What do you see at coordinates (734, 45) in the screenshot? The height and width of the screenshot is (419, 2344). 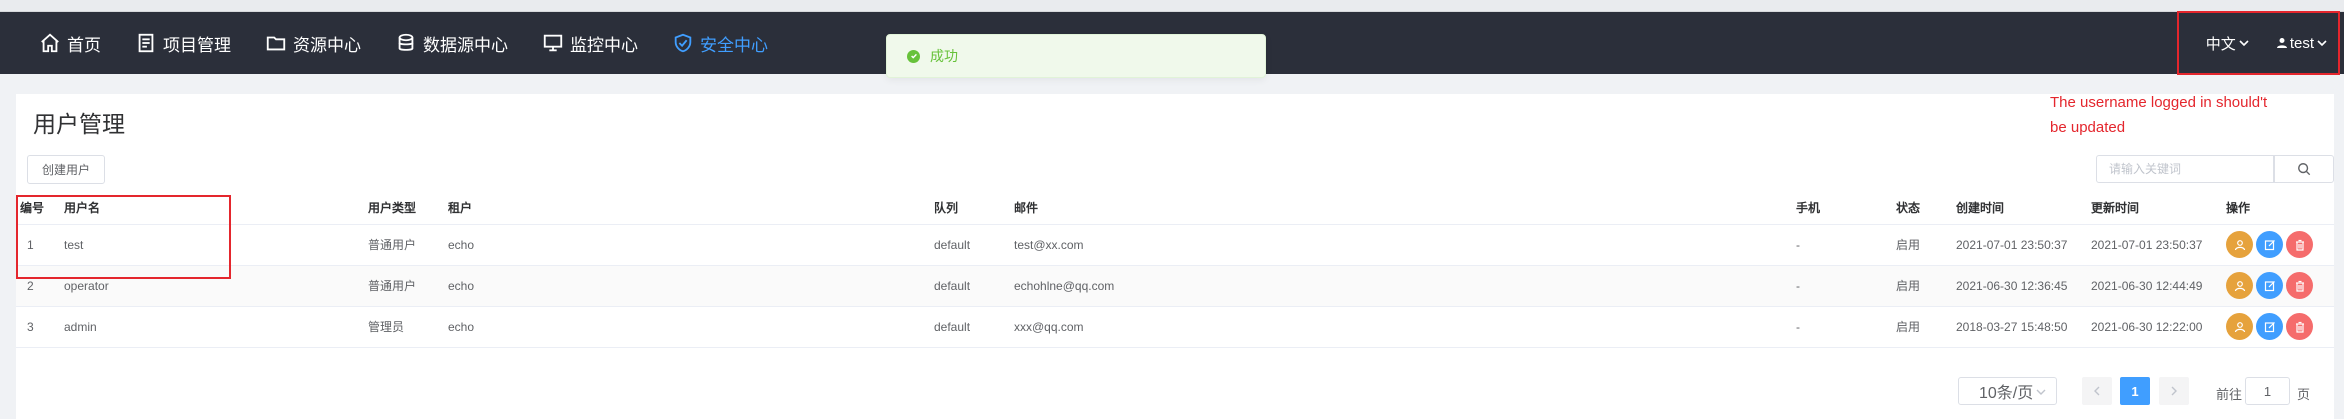 I see `nav-item-label: 安全中心` at bounding box center [734, 45].